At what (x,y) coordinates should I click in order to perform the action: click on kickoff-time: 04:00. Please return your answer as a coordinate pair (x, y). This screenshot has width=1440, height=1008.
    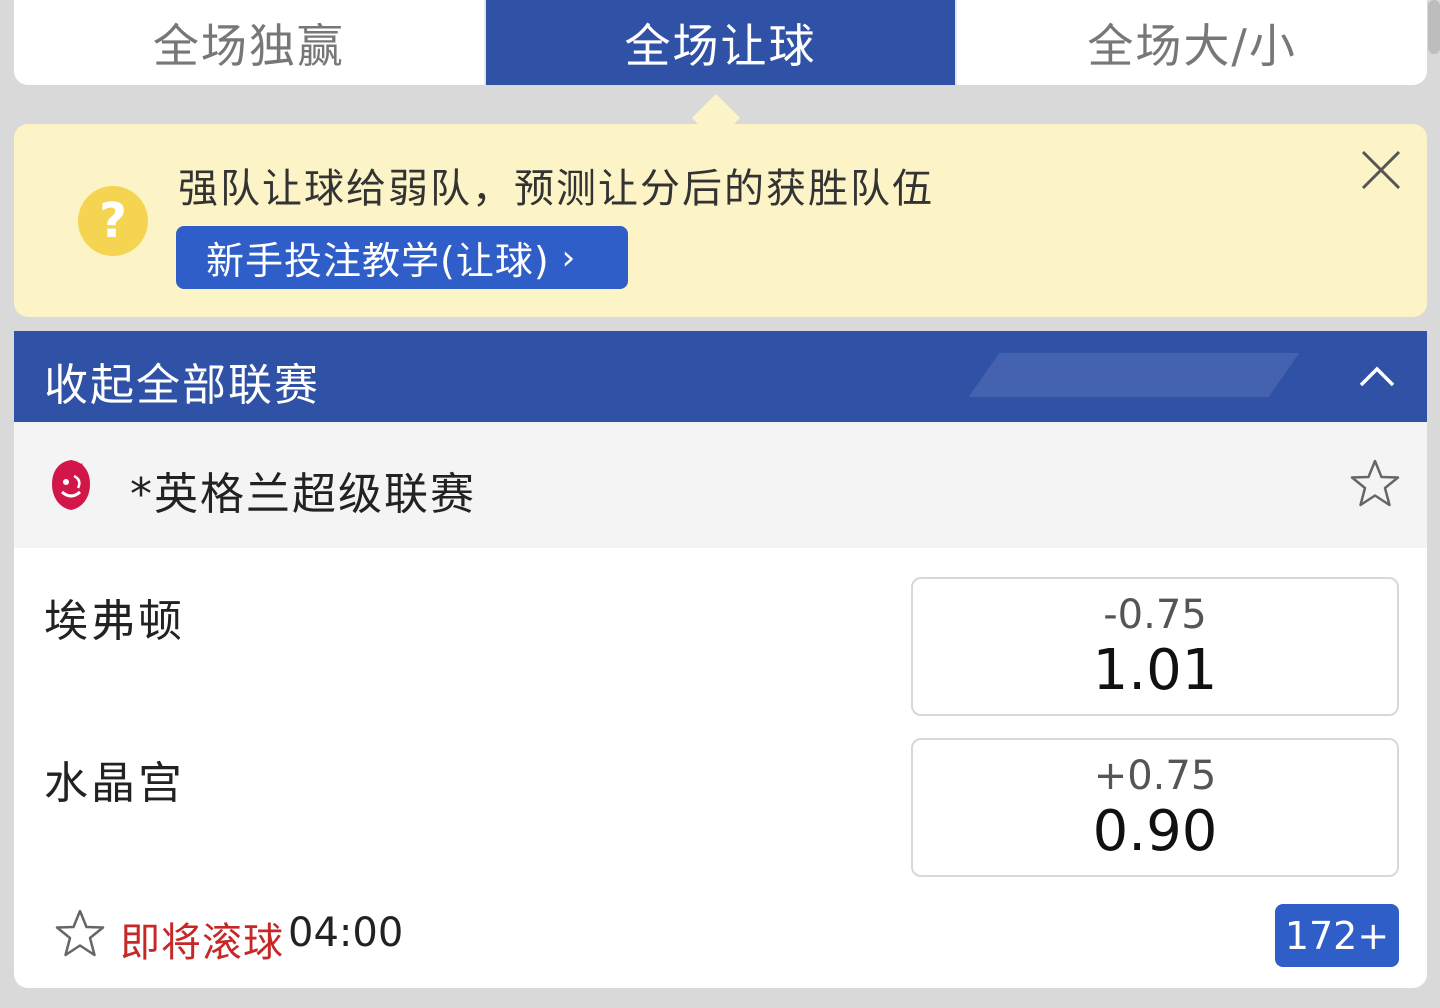
    Looking at the image, I should click on (346, 933).